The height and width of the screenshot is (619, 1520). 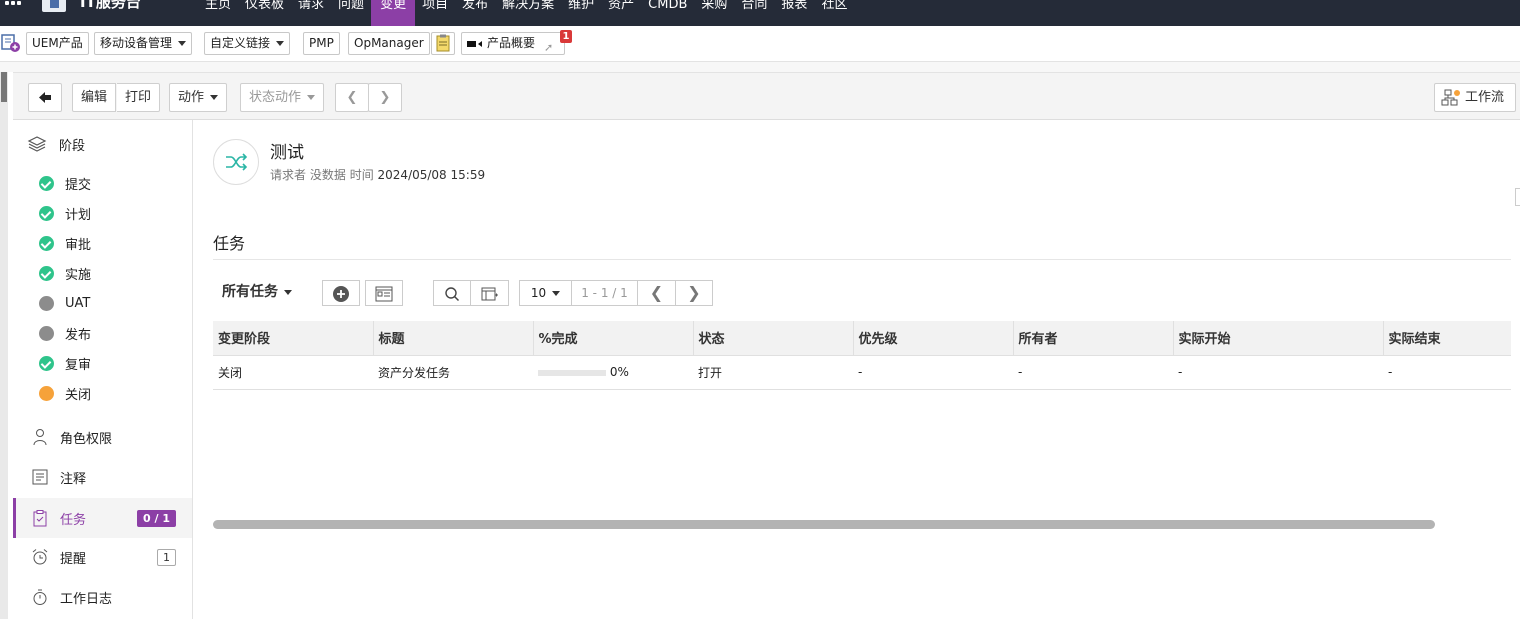 I want to click on custom-links-dropdown: 自定义链接, so click(x=247, y=43).